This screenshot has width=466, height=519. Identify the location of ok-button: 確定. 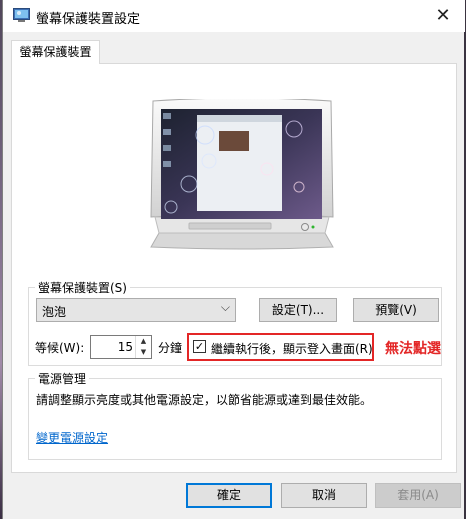
(229, 495).